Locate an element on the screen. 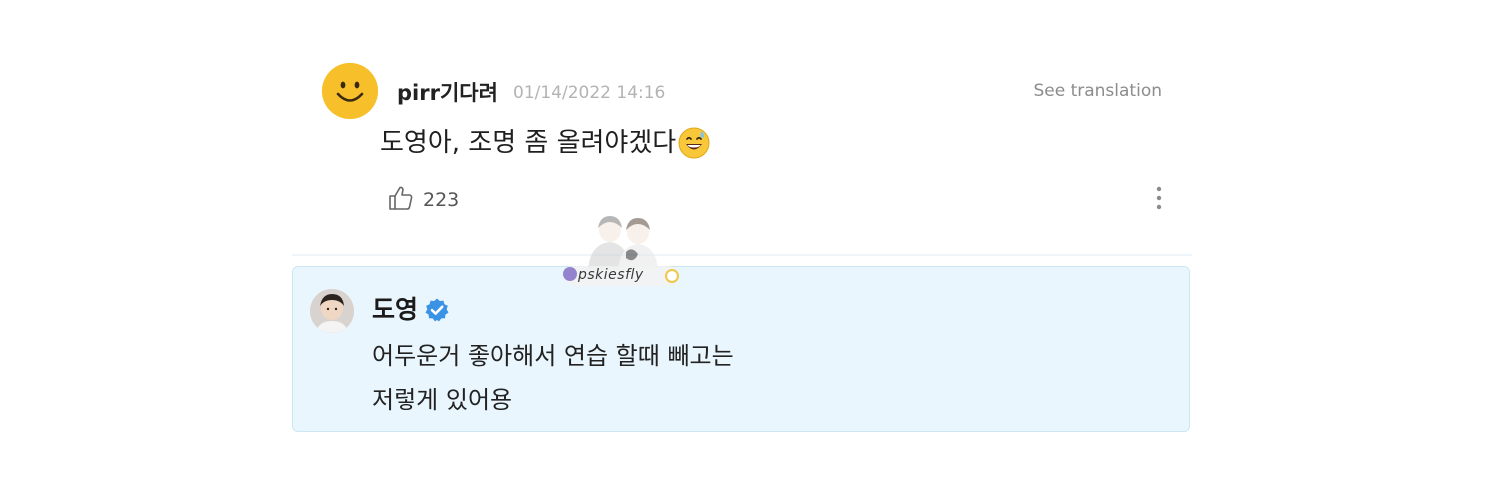 The height and width of the screenshot is (500, 1500). comment-username: pirr기다려 is located at coordinates (447, 93).